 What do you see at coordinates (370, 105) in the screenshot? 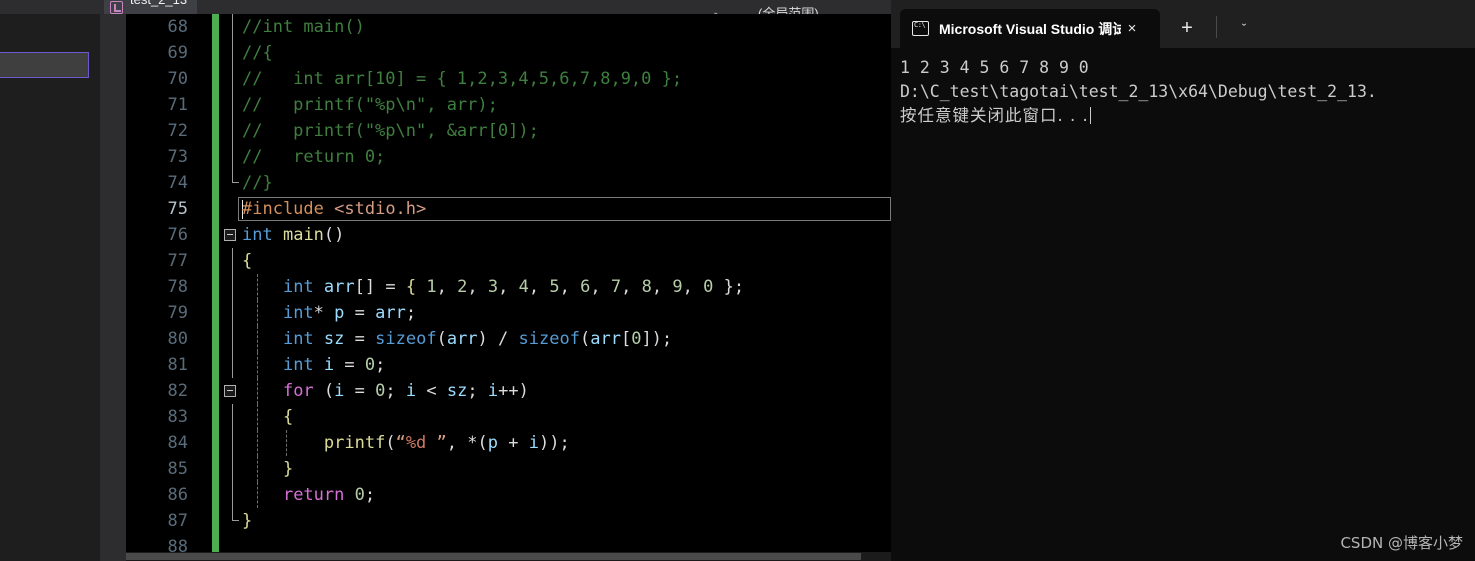
I see `code-text: // printf("%p\n", arr);` at bounding box center [370, 105].